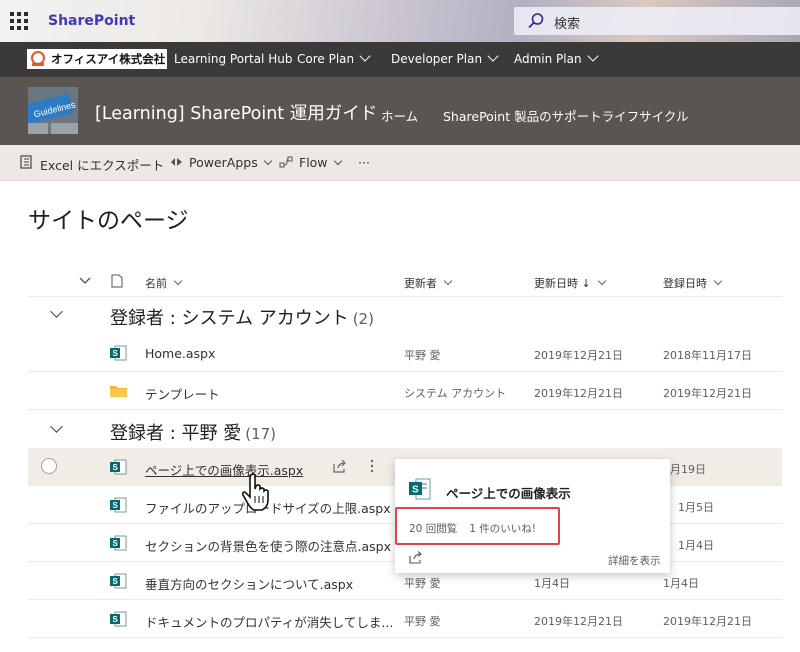 The width and height of the screenshot is (800, 652). What do you see at coordinates (249, 583) in the screenshot?
I see `file-name-link: 垂直方向のセクションについて.aspx` at bounding box center [249, 583].